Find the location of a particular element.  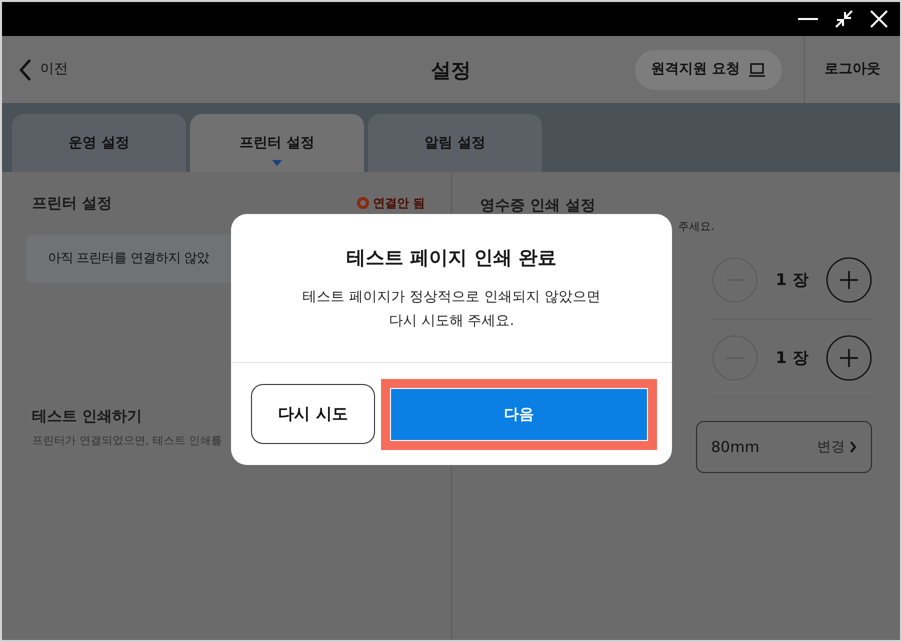

section-title: 프린터 설정 is located at coordinates (72, 203).